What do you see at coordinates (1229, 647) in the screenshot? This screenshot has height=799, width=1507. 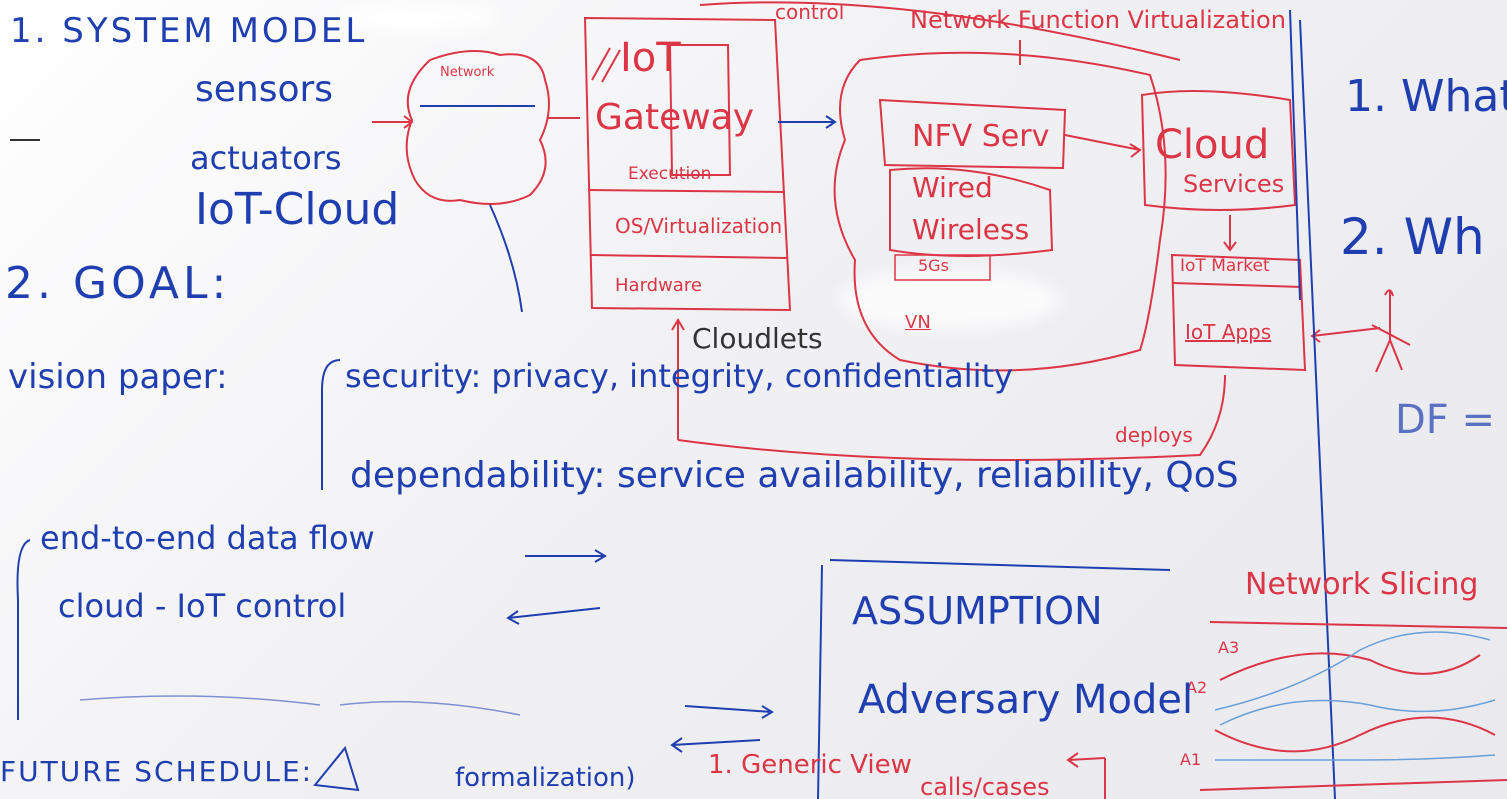 I see `a3-label: A3` at bounding box center [1229, 647].